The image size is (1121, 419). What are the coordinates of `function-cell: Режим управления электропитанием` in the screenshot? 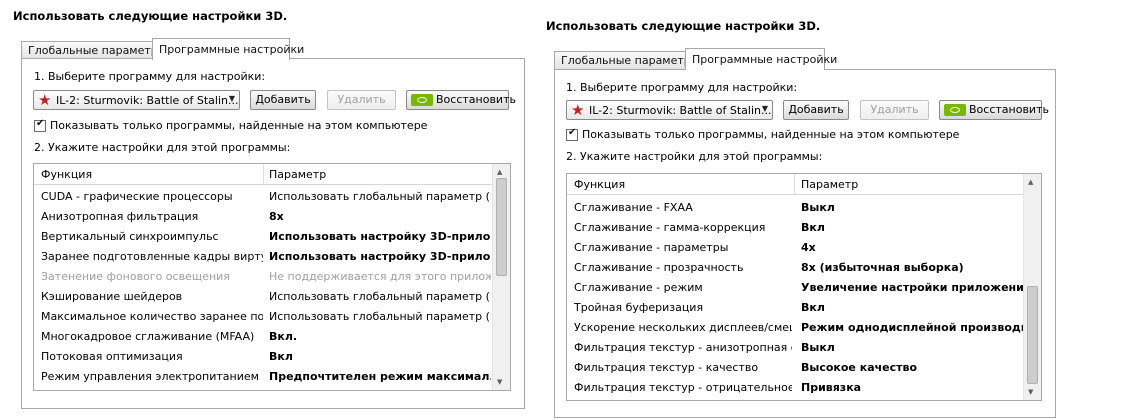 It's located at (150, 376).